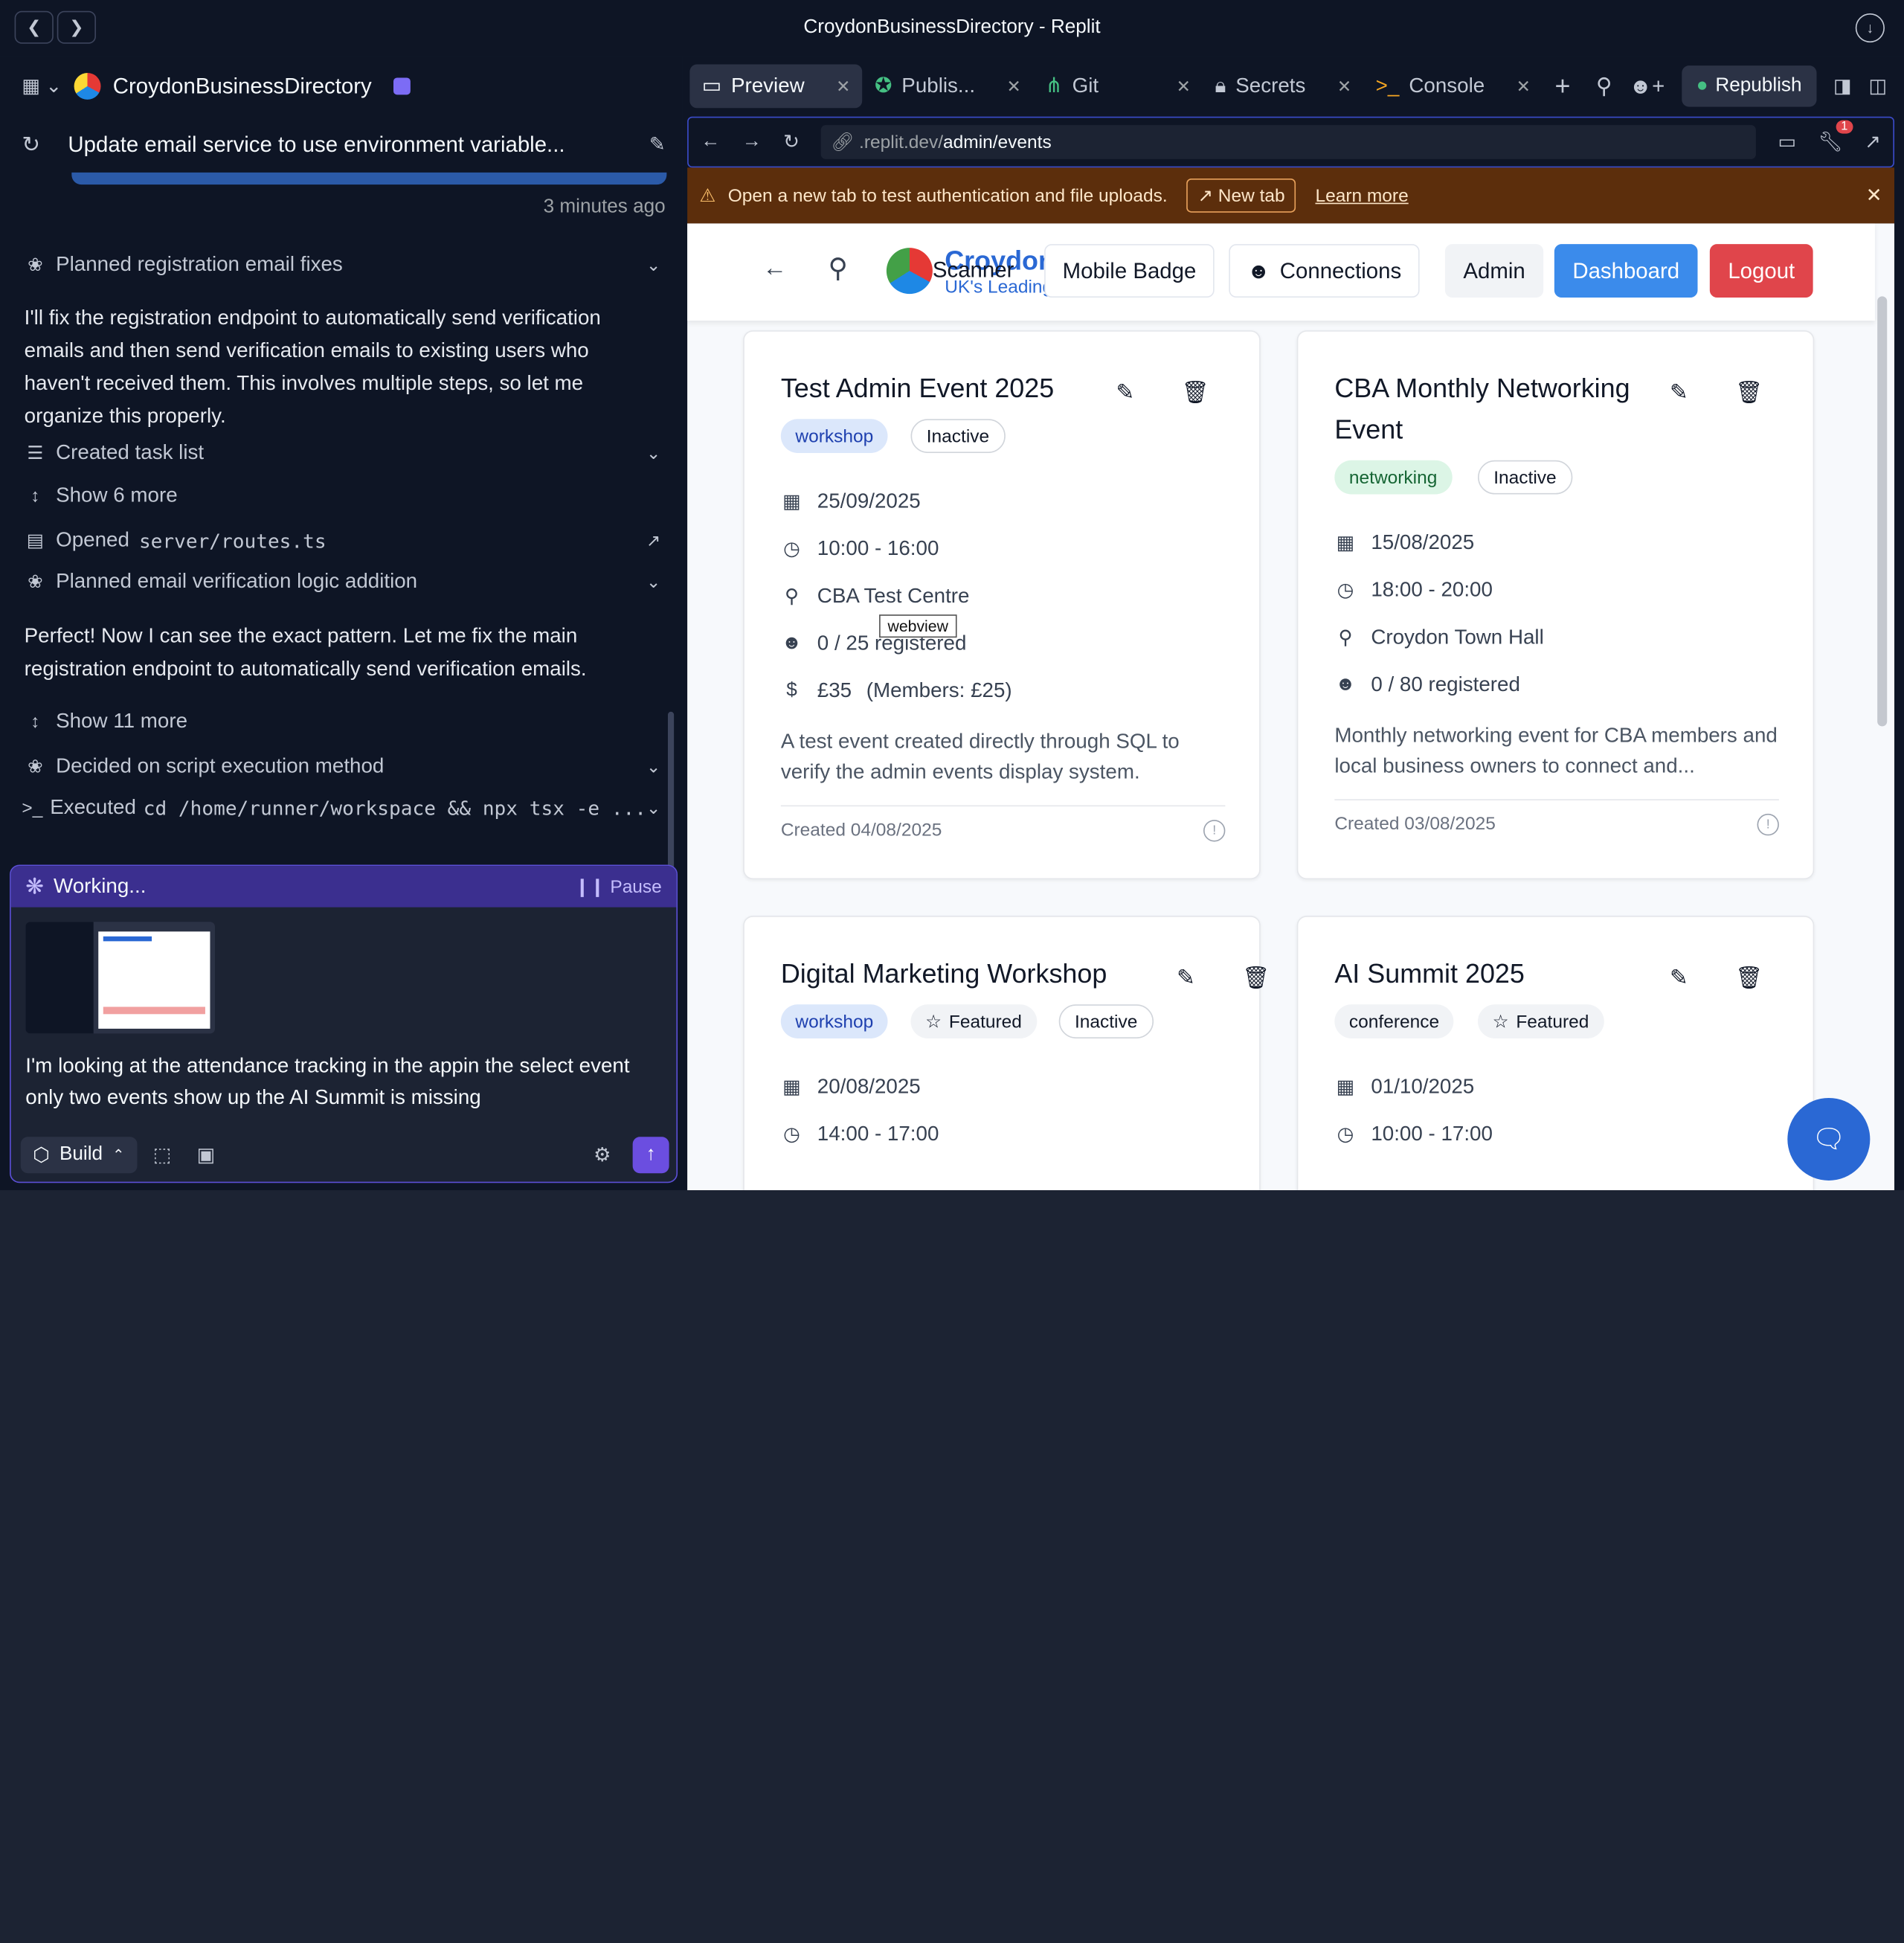  I want to click on show-more-button: ↕ Show 11 more, so click(341, 721).